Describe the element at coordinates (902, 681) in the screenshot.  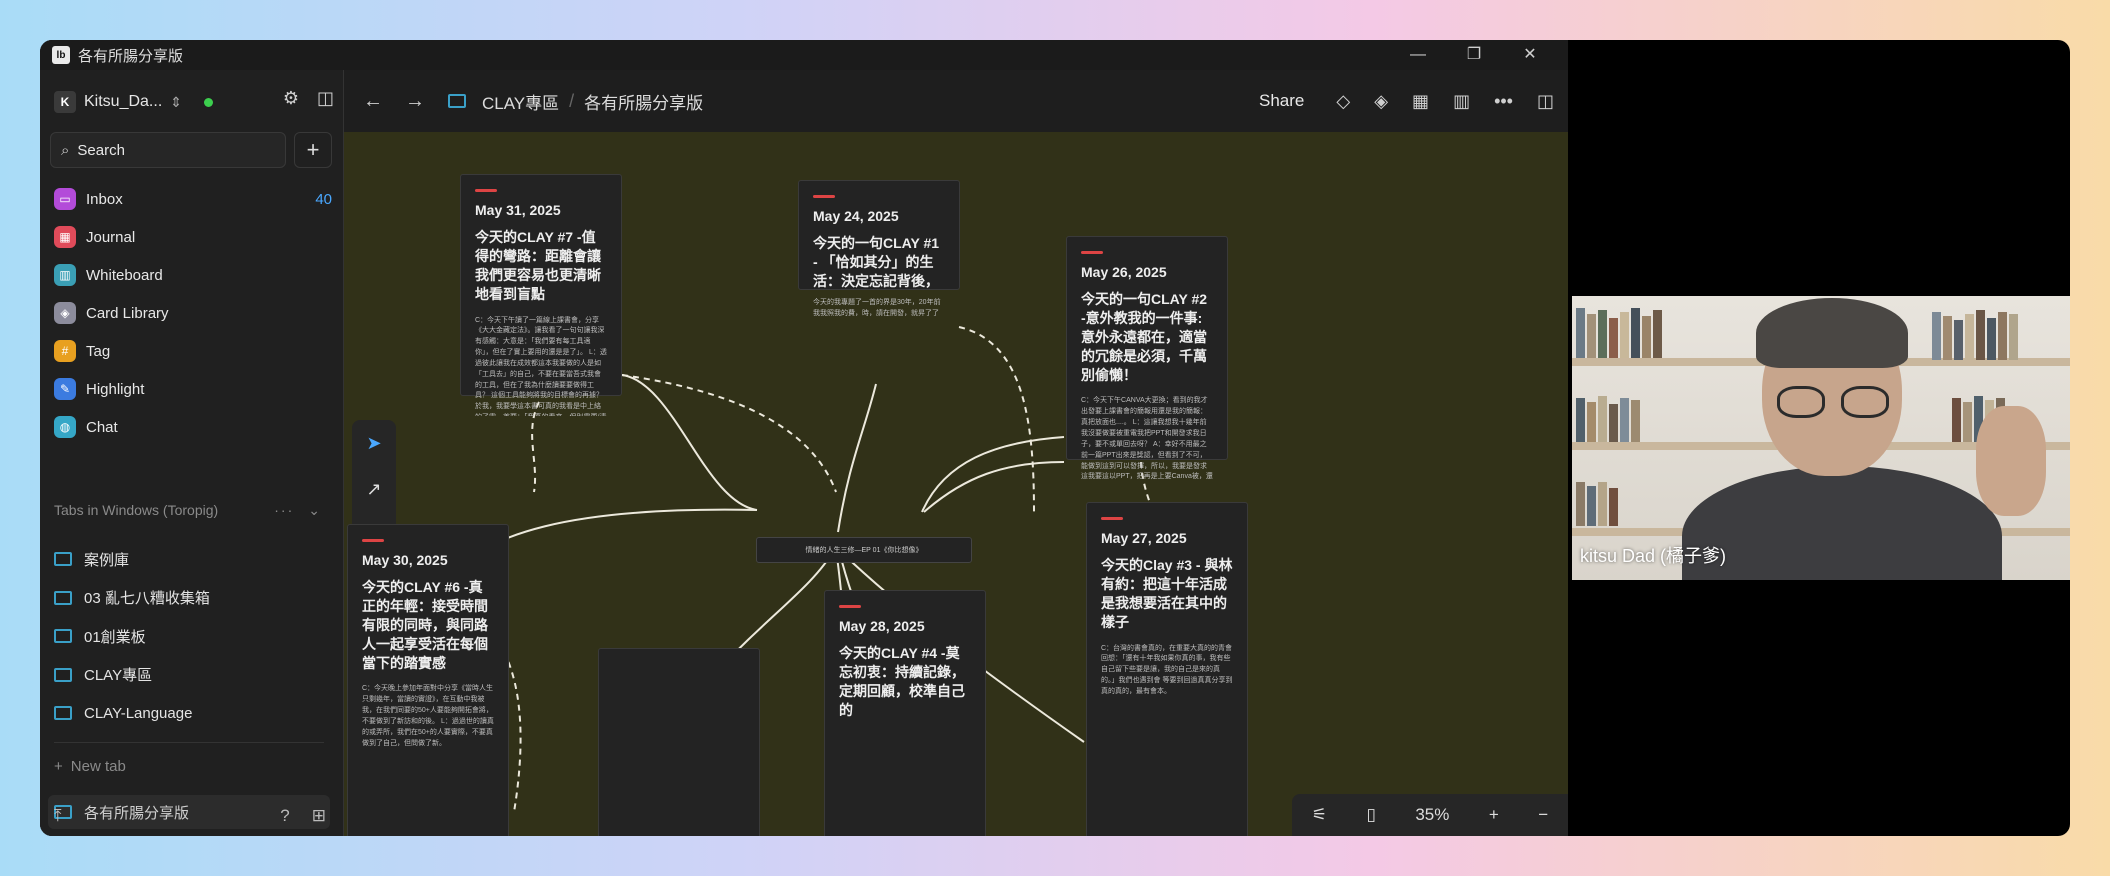
I see `card-title: 今天的CLAY #4 -莫忘初衷：持續記錄，定期回顧，校準自己的` at that location.